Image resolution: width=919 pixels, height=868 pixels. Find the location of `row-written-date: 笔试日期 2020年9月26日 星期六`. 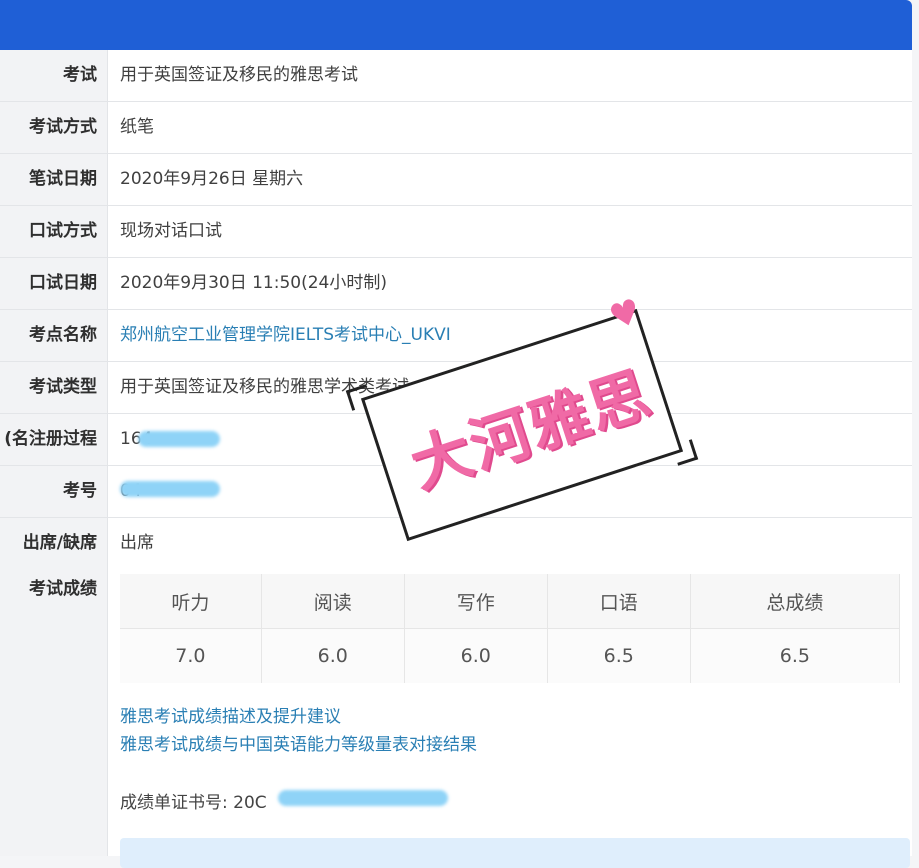

row-written-date: 笔试日期 2020年9月26日 星期六 is located at coordinates (456, 180).